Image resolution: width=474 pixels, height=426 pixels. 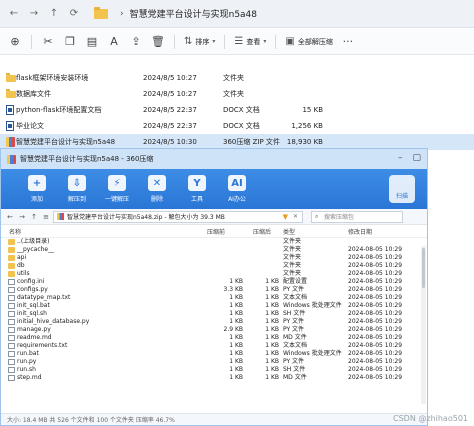 I want to click on maximize-icon: ▢, so click(x=416, y=158).